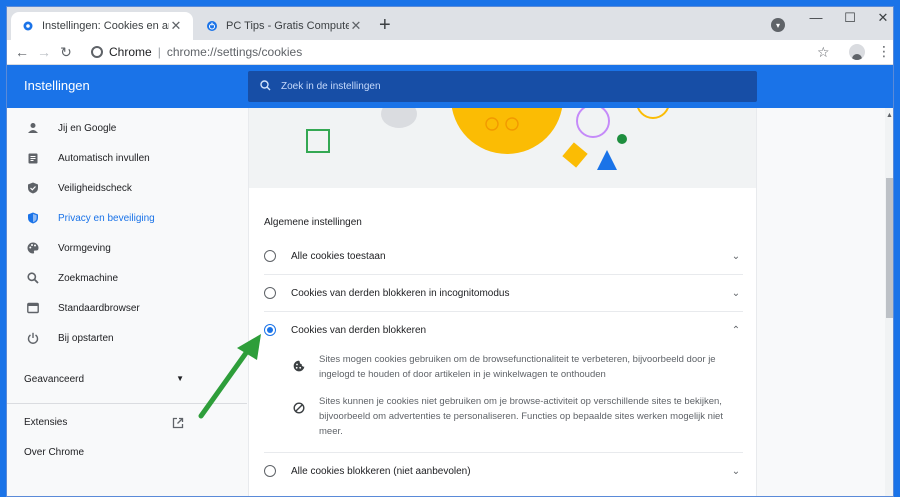 This screenshot has height=497, width=900. I want to click on option-label: Alle cookies blokkeren (niet aanbevolen), so click(381, 471).